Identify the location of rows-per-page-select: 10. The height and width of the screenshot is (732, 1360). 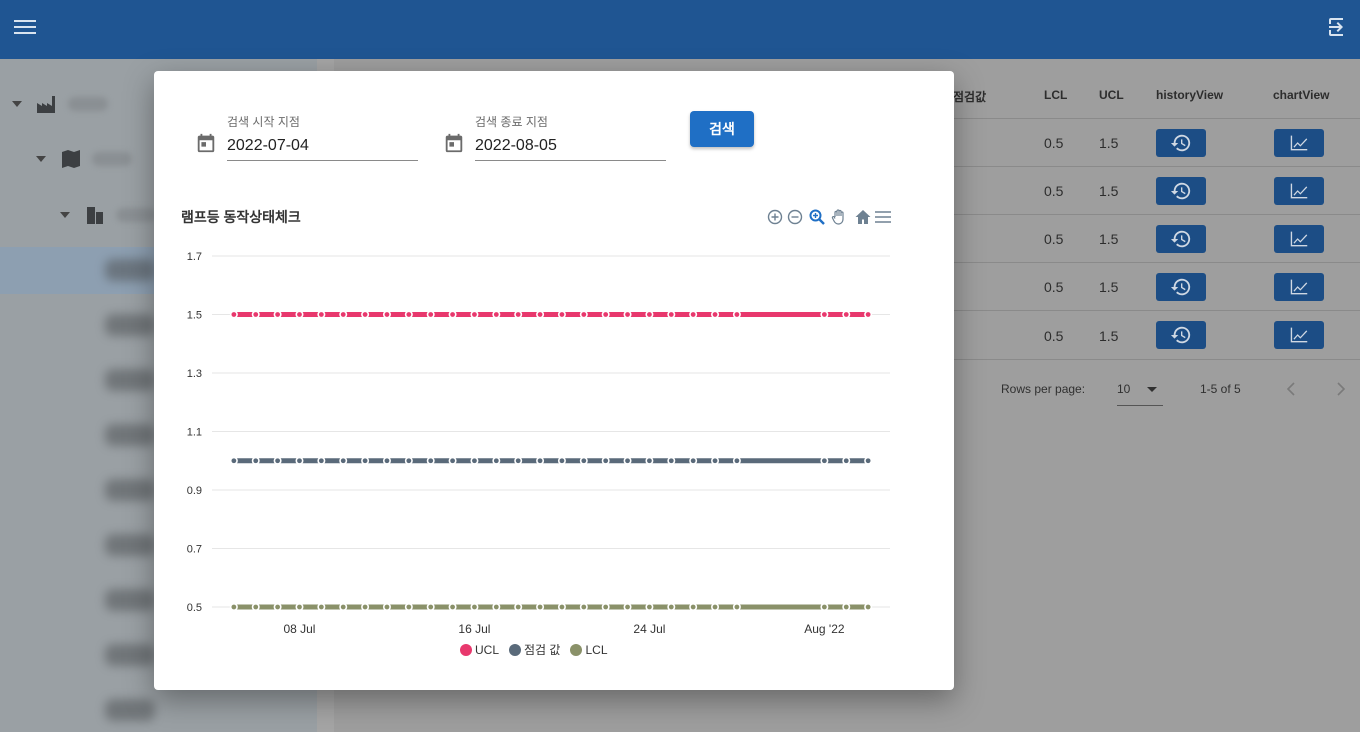
(1140, 391).